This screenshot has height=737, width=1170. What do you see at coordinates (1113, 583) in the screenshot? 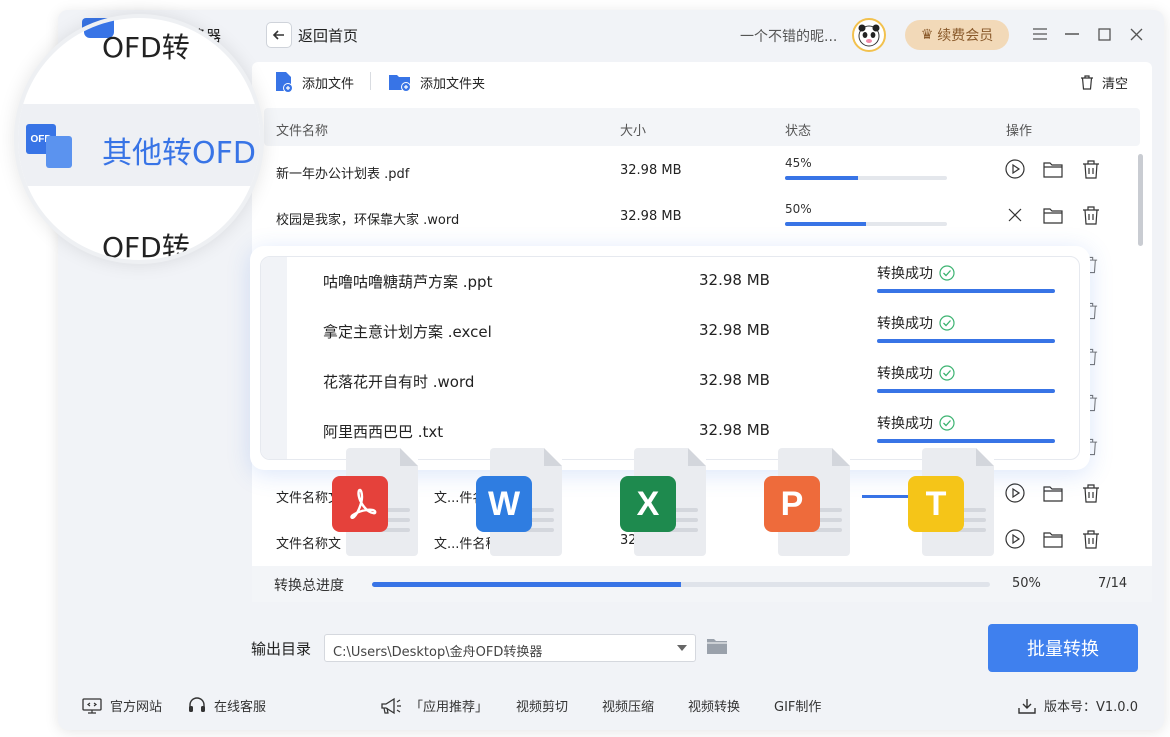
I see `total-count: 7/14` at bounding box center [1113, 583].